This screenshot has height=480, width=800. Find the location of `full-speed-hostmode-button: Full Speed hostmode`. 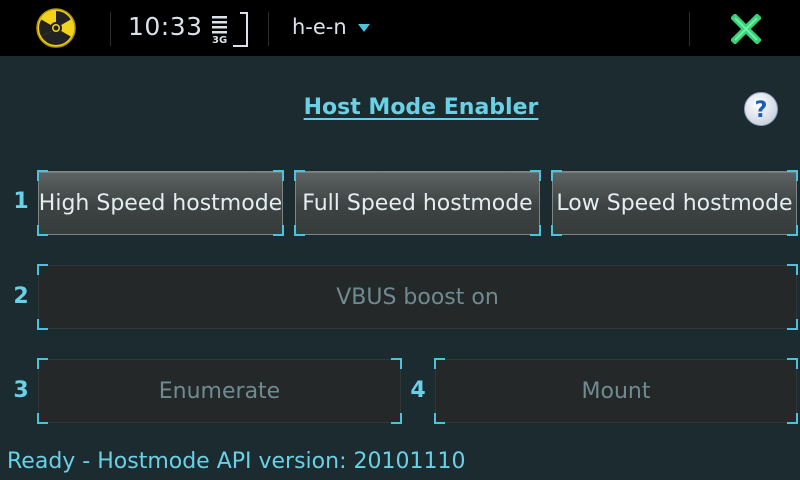

full-speed-hostmode-button: Full Speed hostmode is located at coordinates (417, 203).